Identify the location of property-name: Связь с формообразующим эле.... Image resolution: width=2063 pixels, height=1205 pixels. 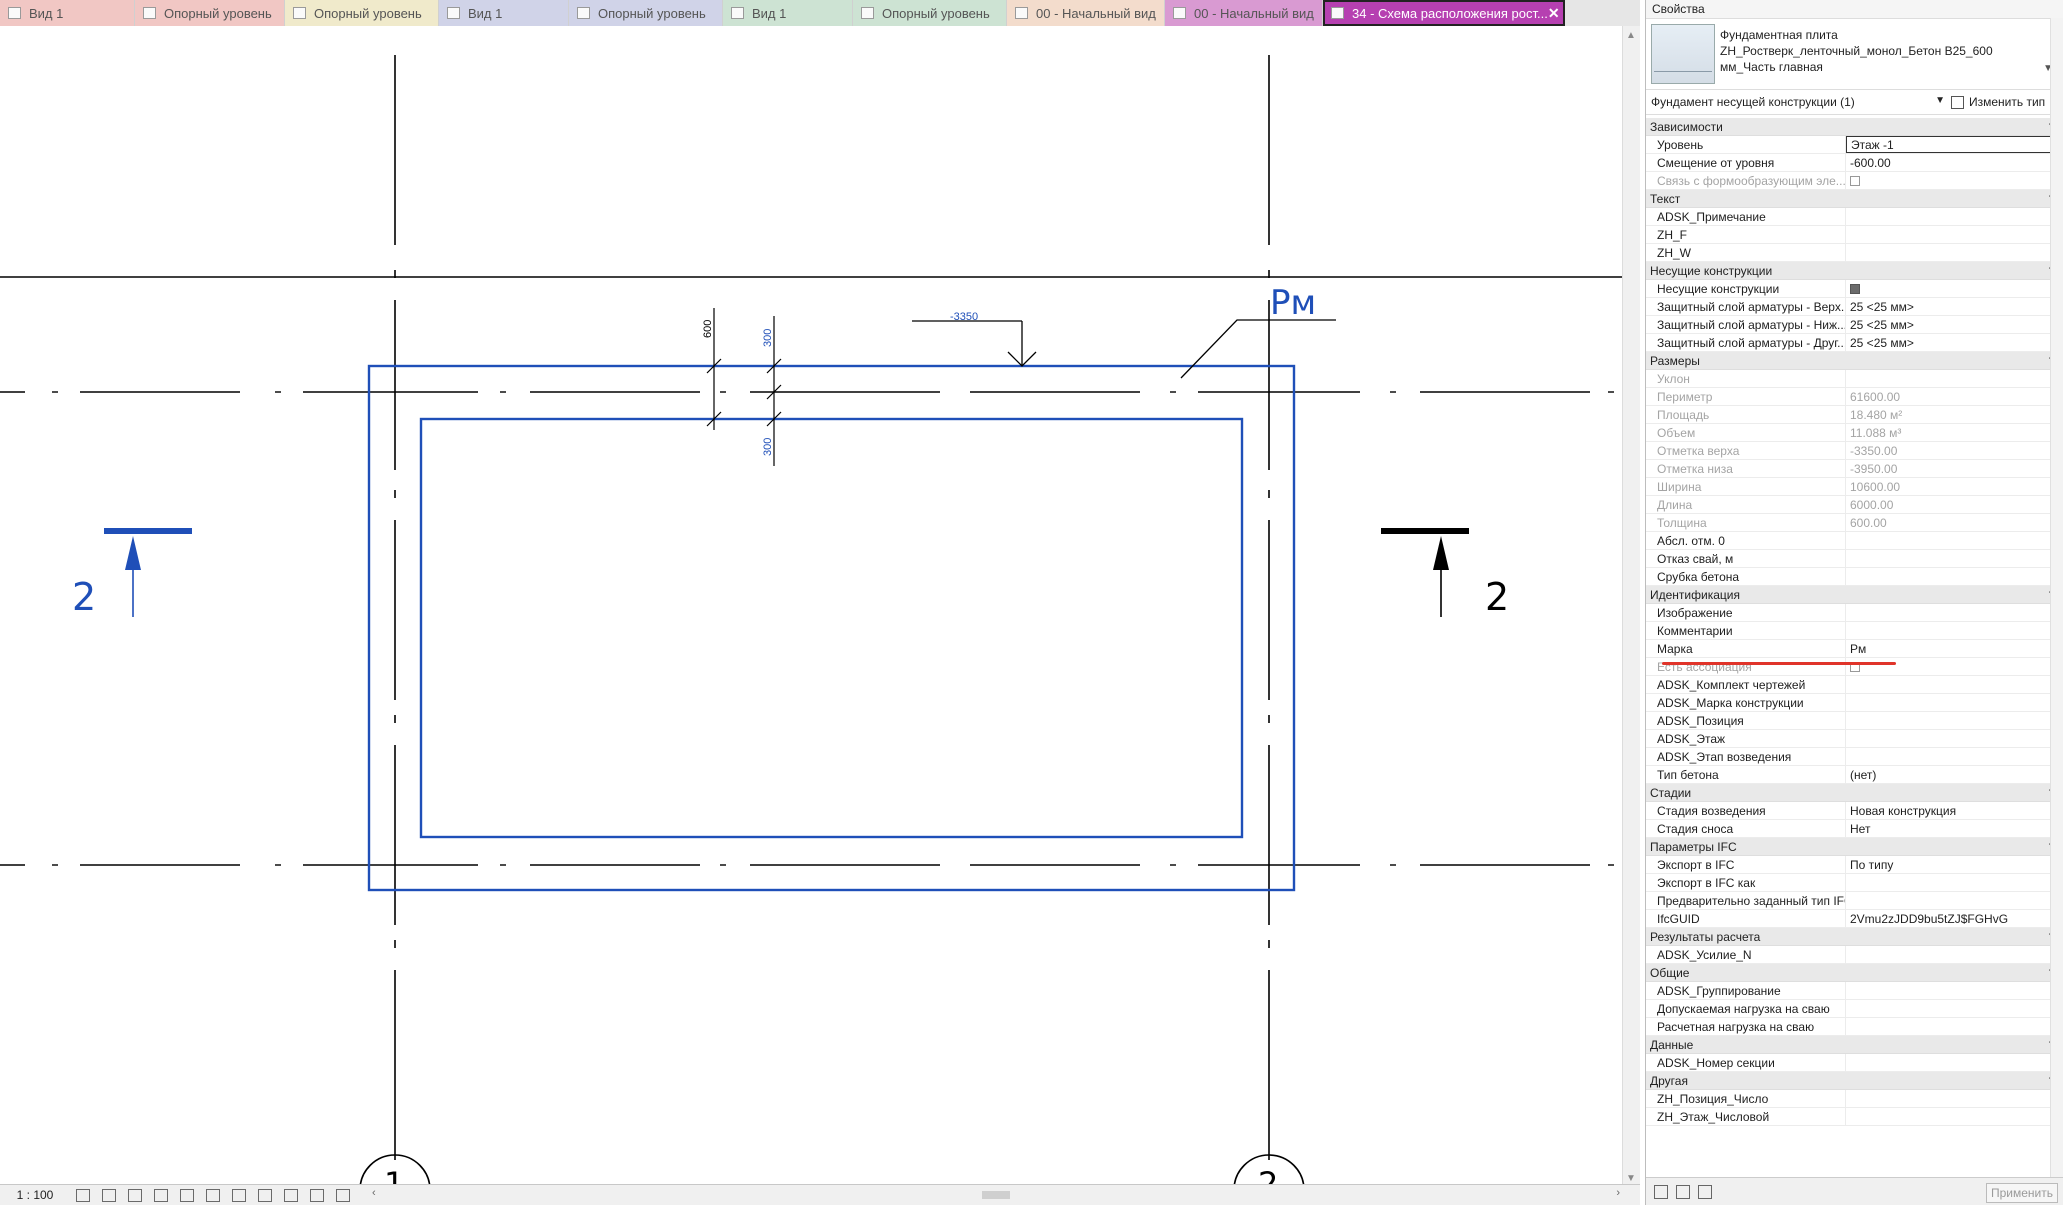
(1746, 180).